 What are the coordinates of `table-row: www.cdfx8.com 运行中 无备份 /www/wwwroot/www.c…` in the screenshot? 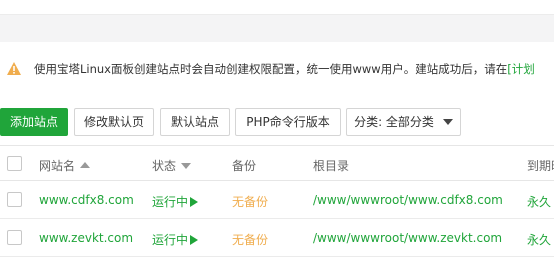 It's located at (277, 200).